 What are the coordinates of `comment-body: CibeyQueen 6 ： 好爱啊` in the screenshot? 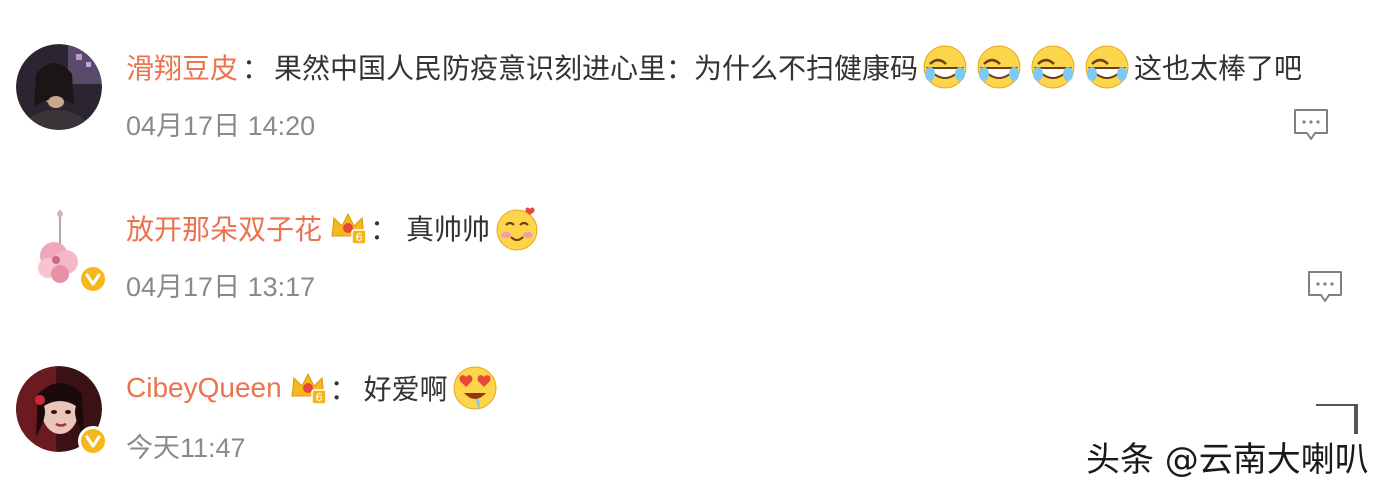 It's located at (314, 388).